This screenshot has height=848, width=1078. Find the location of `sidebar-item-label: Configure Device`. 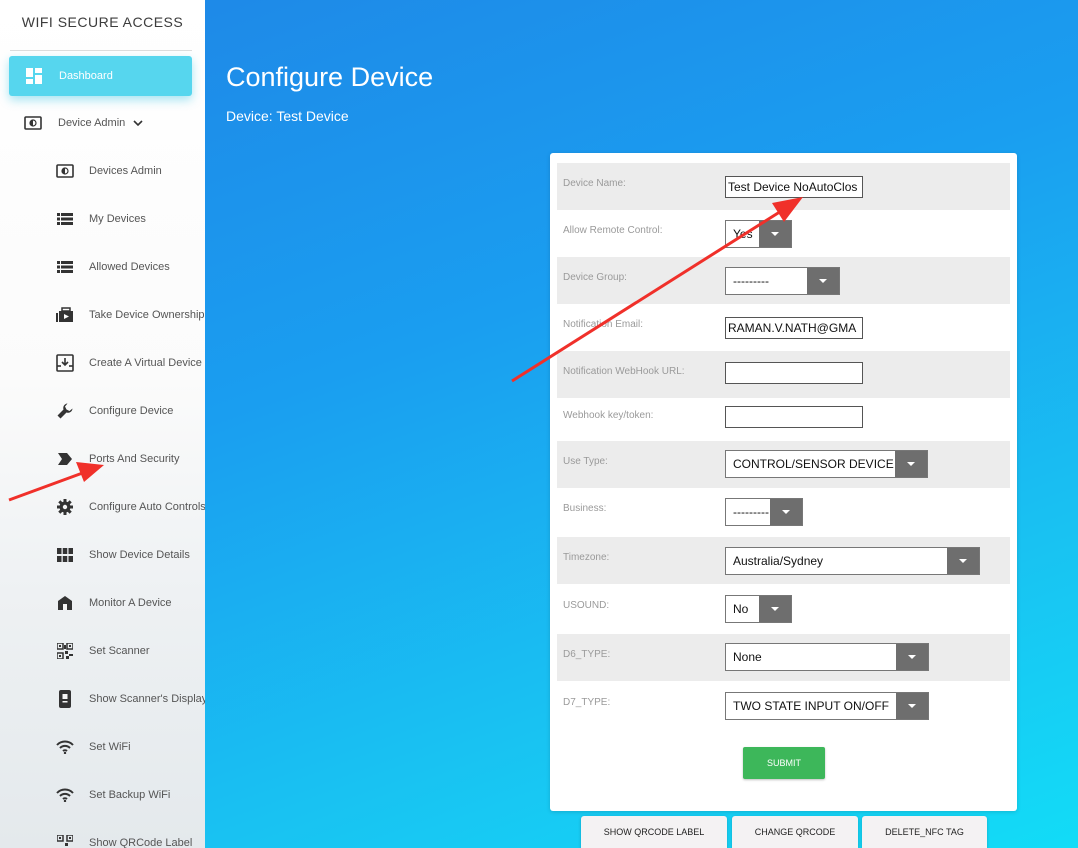

sidebar-item-label: Configure Device is located at coordinates (131, 411).